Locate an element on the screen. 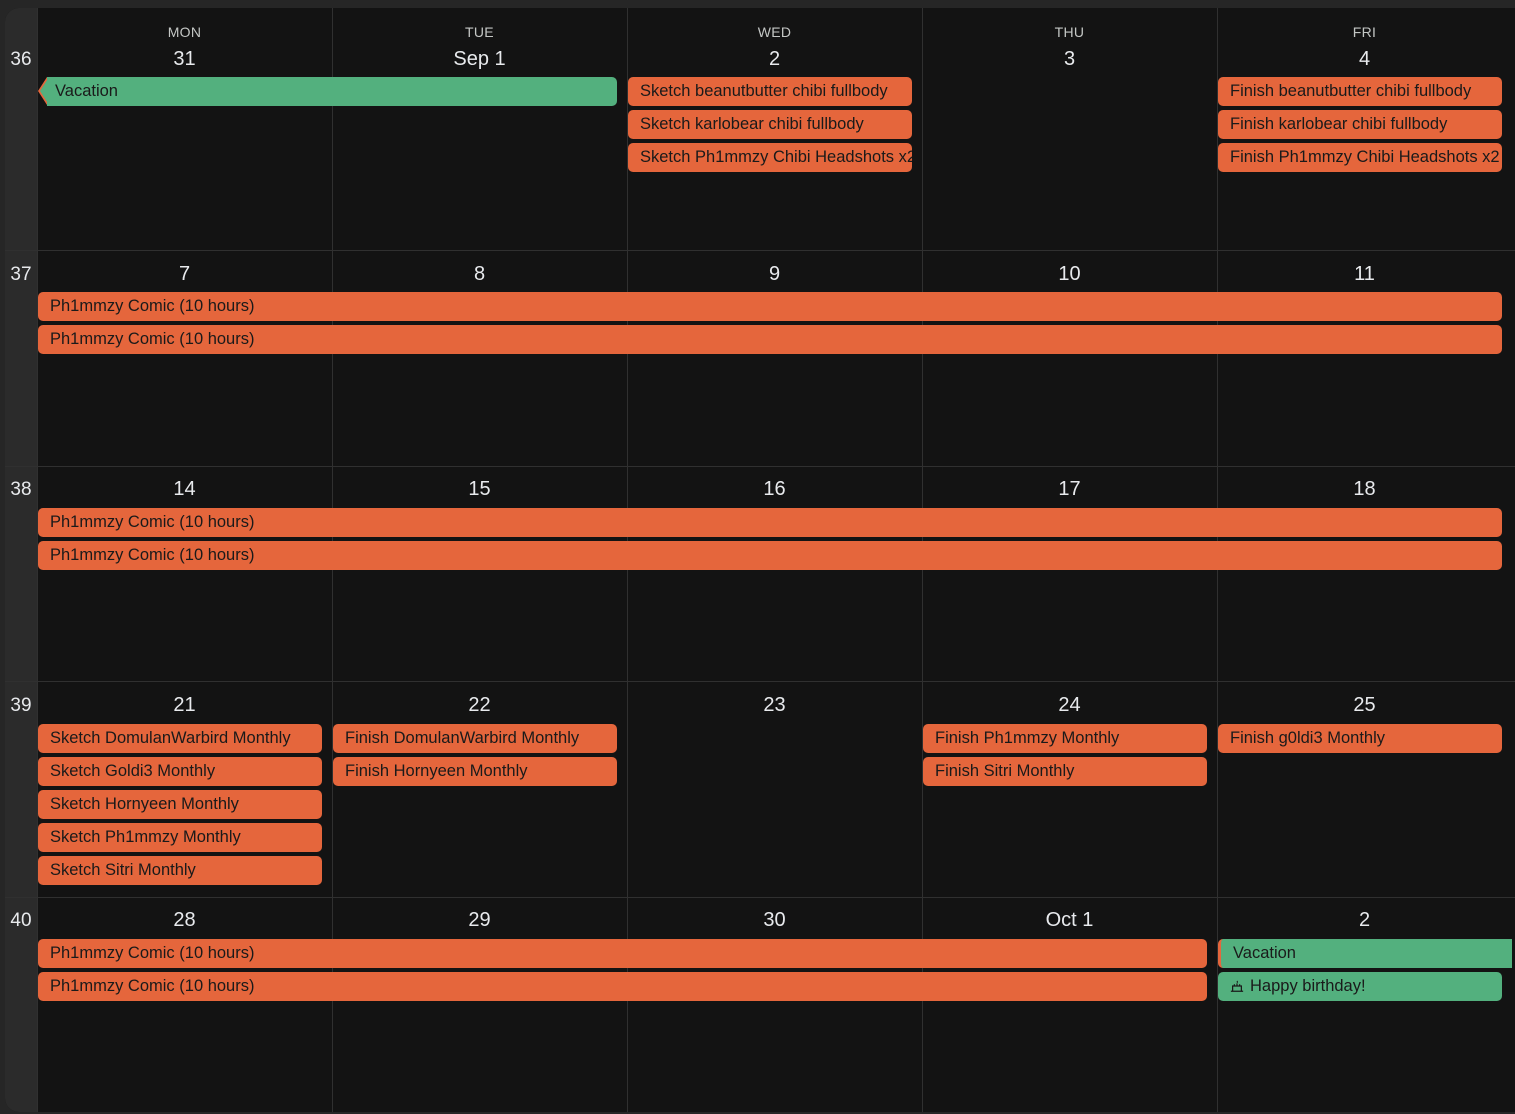 This screenshot has height=1114, width=1515. day-number: 25 is located at coordinates (1364, 705).